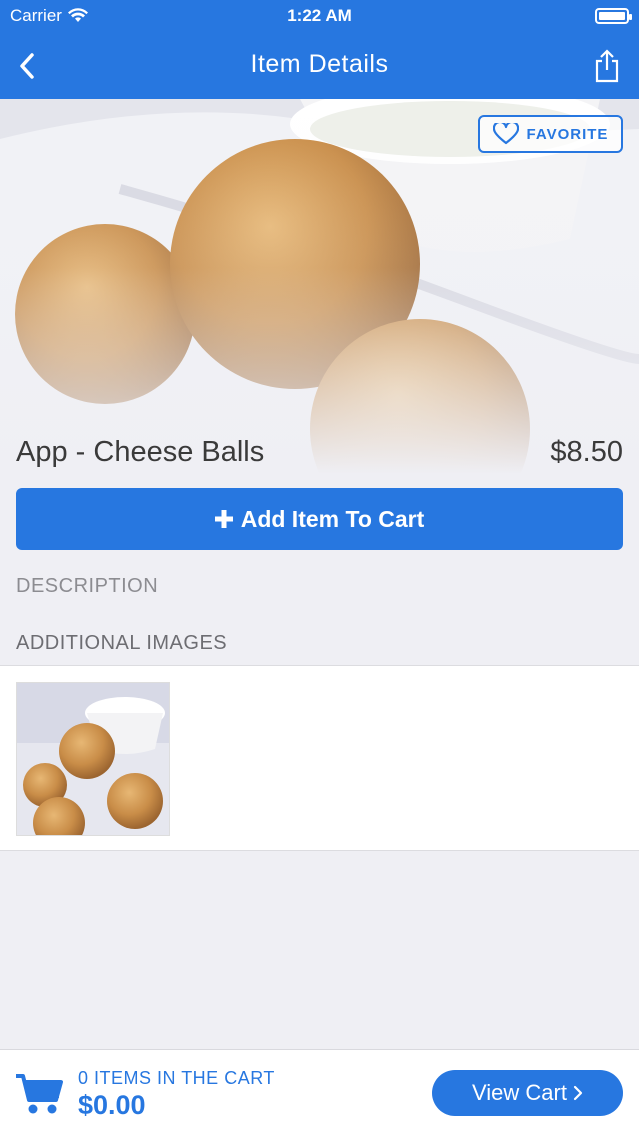 Image resolution: width=639 pixels, height=1136 pixels. Describe the element at coordinates (39, 1094) in the screenshot. I see `cart-icon` at that location.